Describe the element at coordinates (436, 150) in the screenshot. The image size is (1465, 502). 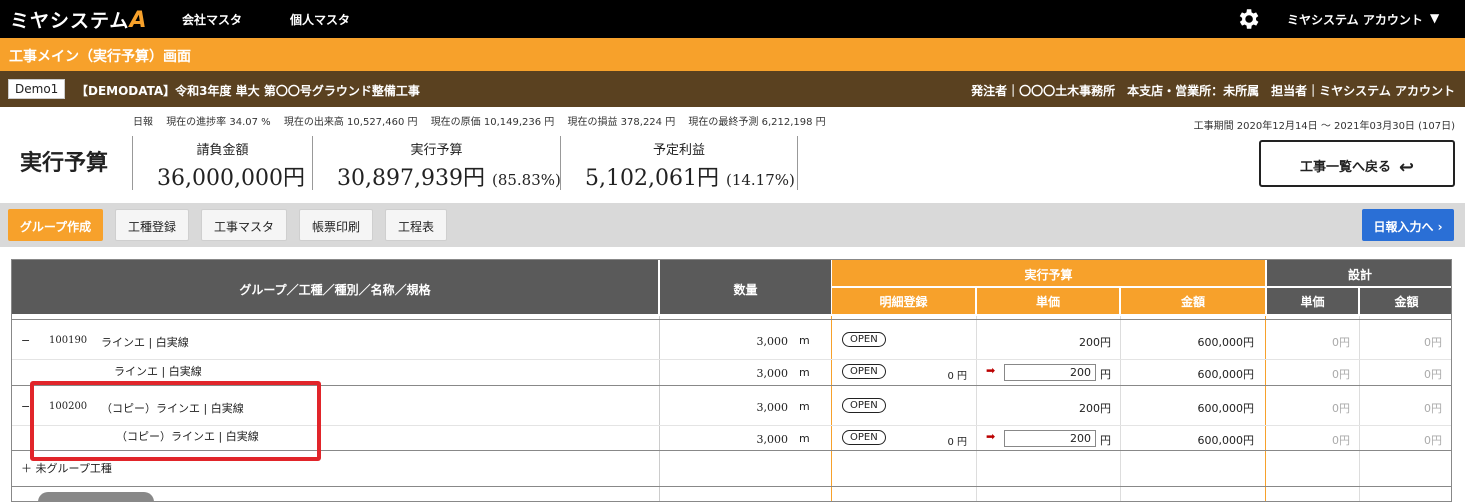
I see `metric-label-budget: 実行予算` at that location.